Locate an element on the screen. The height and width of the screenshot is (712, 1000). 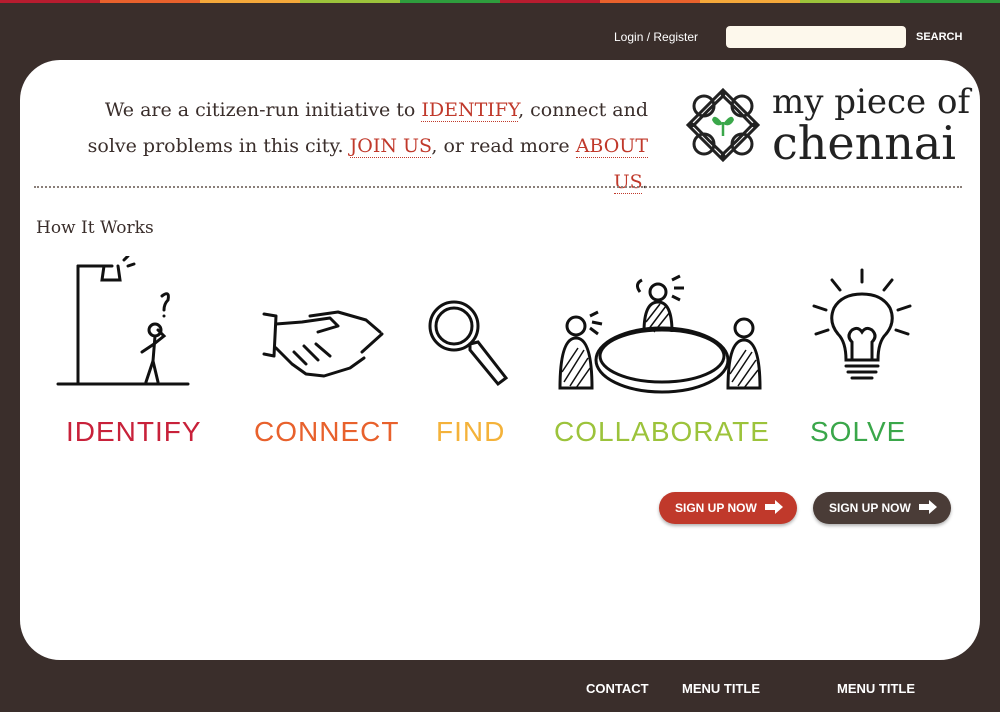
intro-text-part: We are a citizen-run initiative to is located at coordinates (263, 110).